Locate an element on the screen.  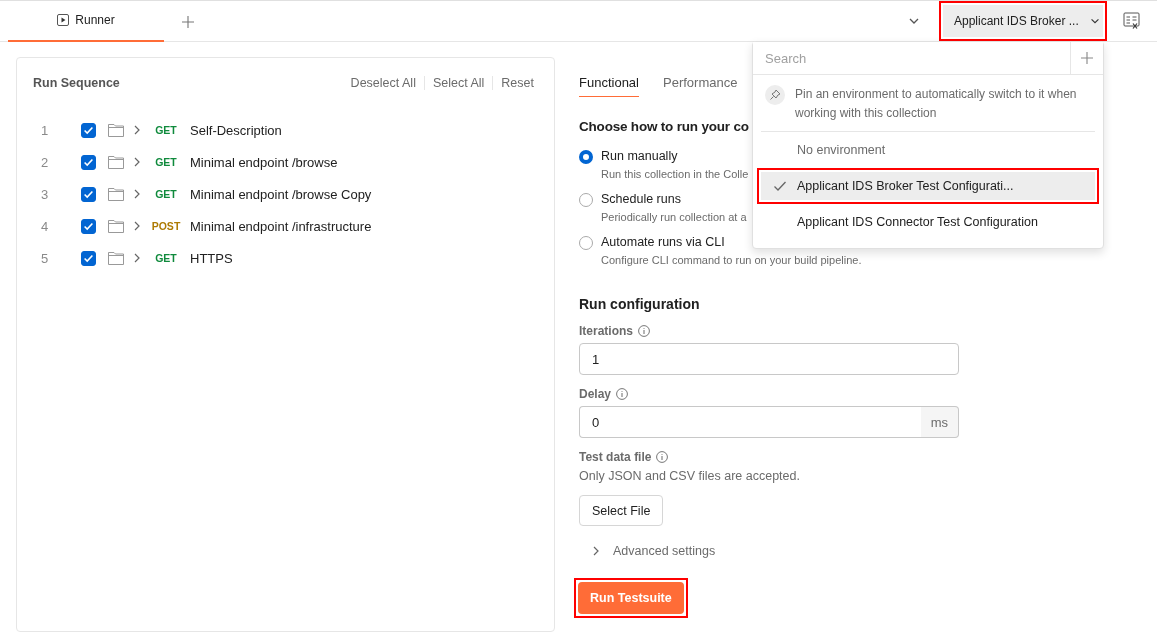
request-name: HTTPS is located at coordinates (211, 258).